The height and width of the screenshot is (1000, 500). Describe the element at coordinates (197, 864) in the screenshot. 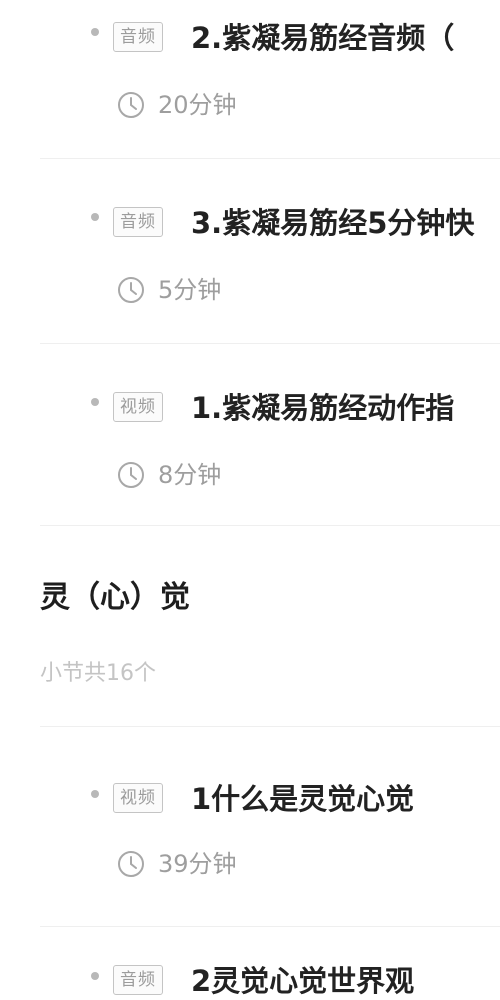

I see `lesson-duration: 39分钟` at that location.